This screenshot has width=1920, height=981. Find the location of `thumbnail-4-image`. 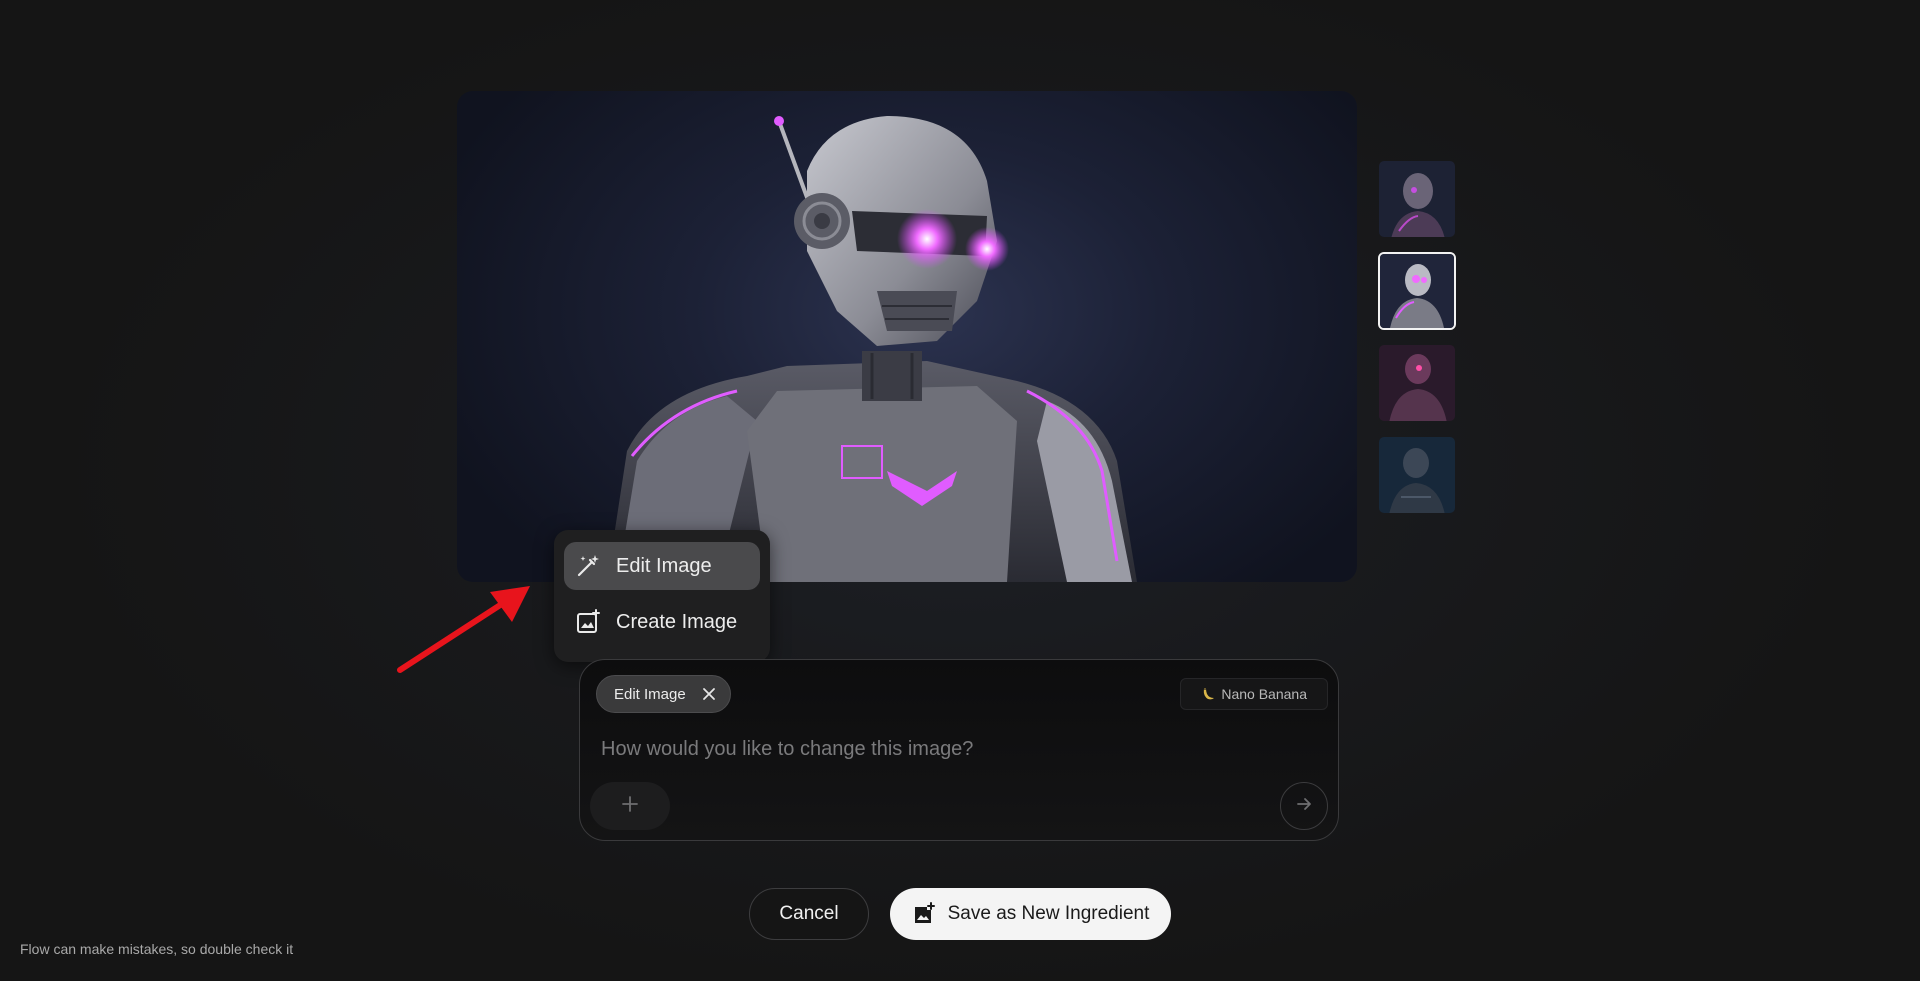

thumbnail-4-image is located at coordinates (1417, 475).